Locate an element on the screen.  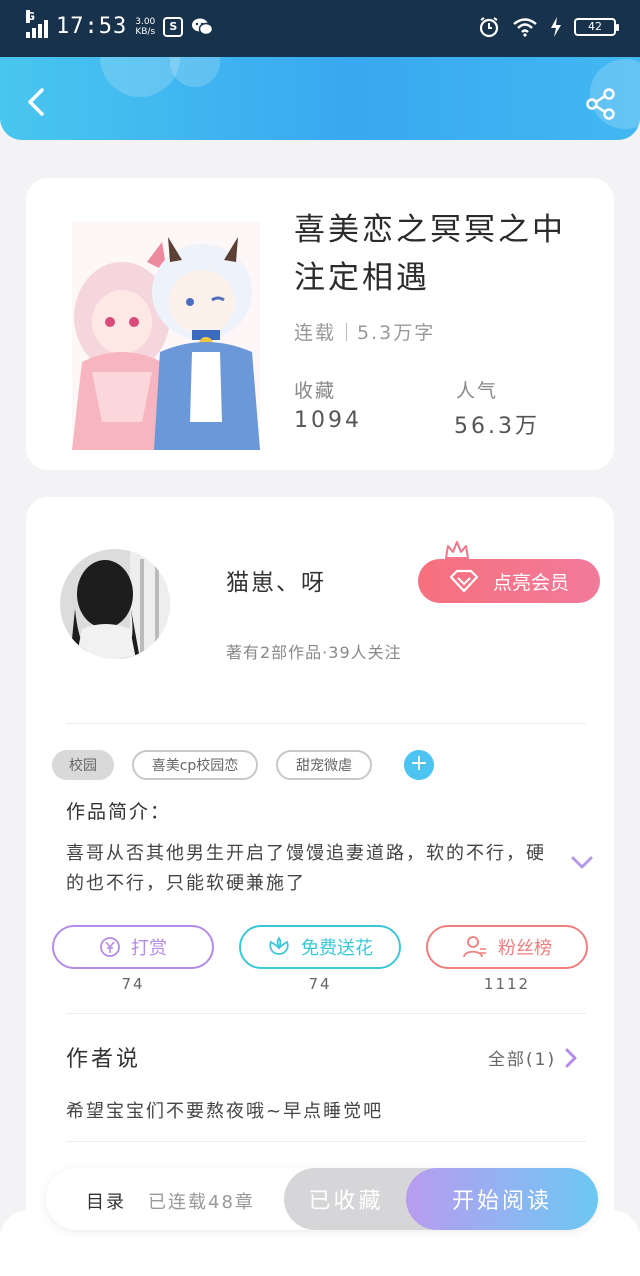
battery-indicator: 42 is located at coordinates (596, 27).